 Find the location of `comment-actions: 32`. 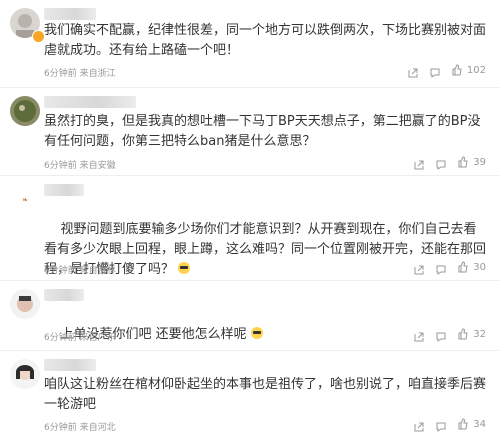

comment-actions: 32 is located at coordinates (449, 335).